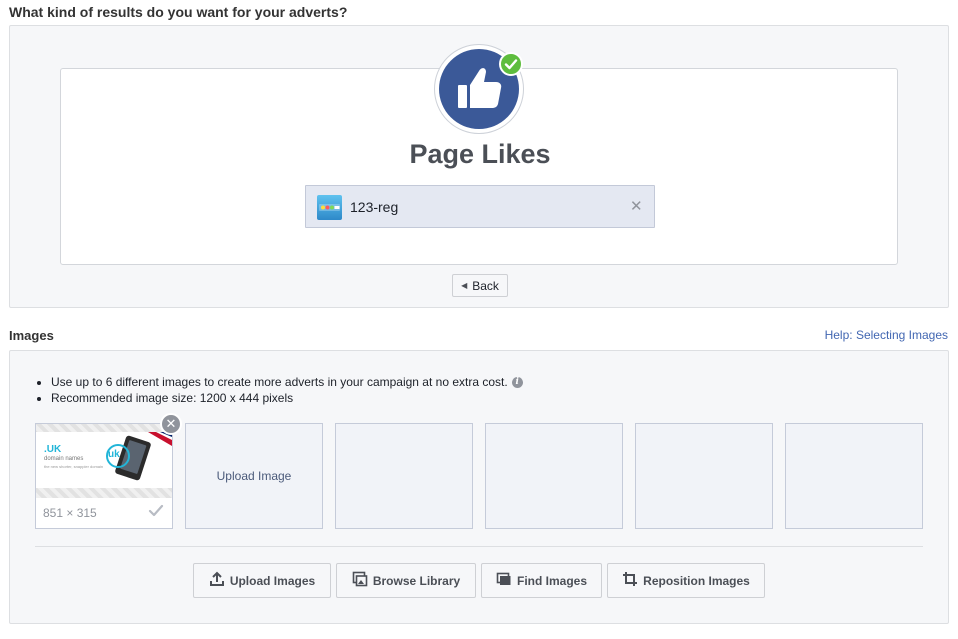 The height and width of the screenshot is (639, 958). What do you see at coordinates (636, 206) in the screenshot?
I see `close-icon: ✕` at bounding box center [636, 206].